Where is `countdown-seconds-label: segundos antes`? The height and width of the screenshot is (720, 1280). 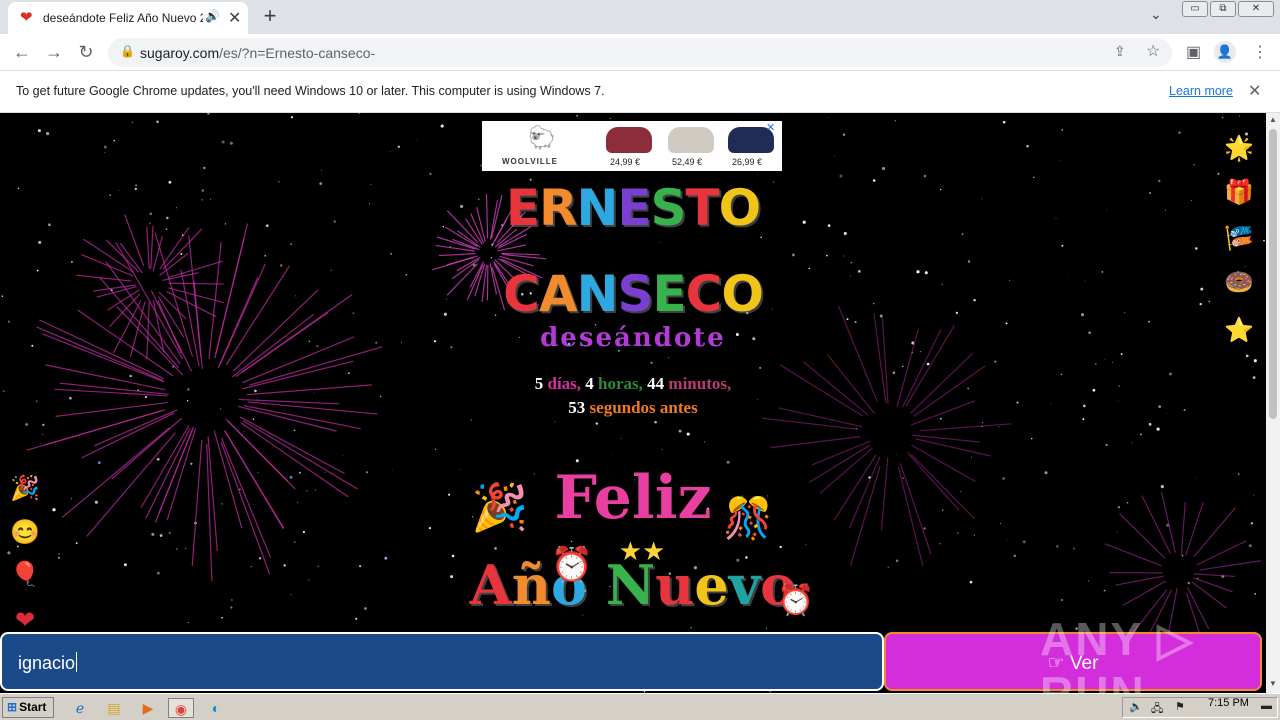 countdown-seconds-label: segundos antes is located at coordinates (643, 407).